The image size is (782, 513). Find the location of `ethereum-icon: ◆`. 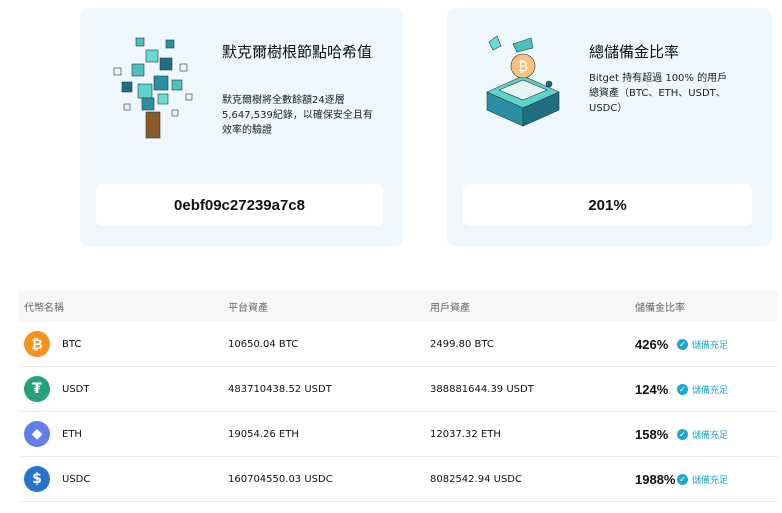

ethereum-icon: ◆ is located at coordinates (37, 434).